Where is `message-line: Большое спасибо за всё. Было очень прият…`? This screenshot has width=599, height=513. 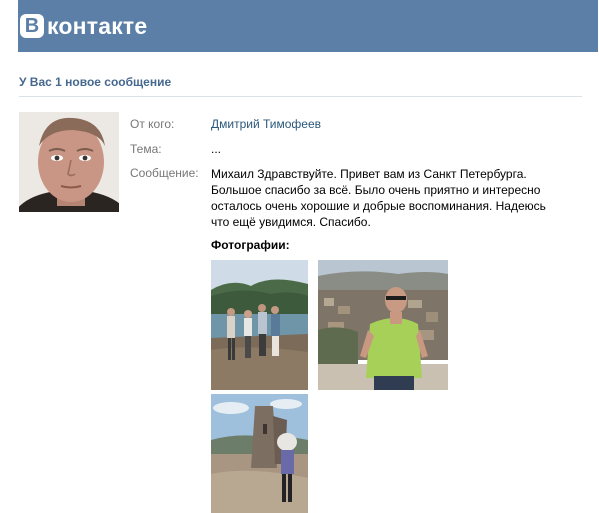 message-line: Большое спасибо за всё. Было очень прият… is located at coordinates (376, 190).